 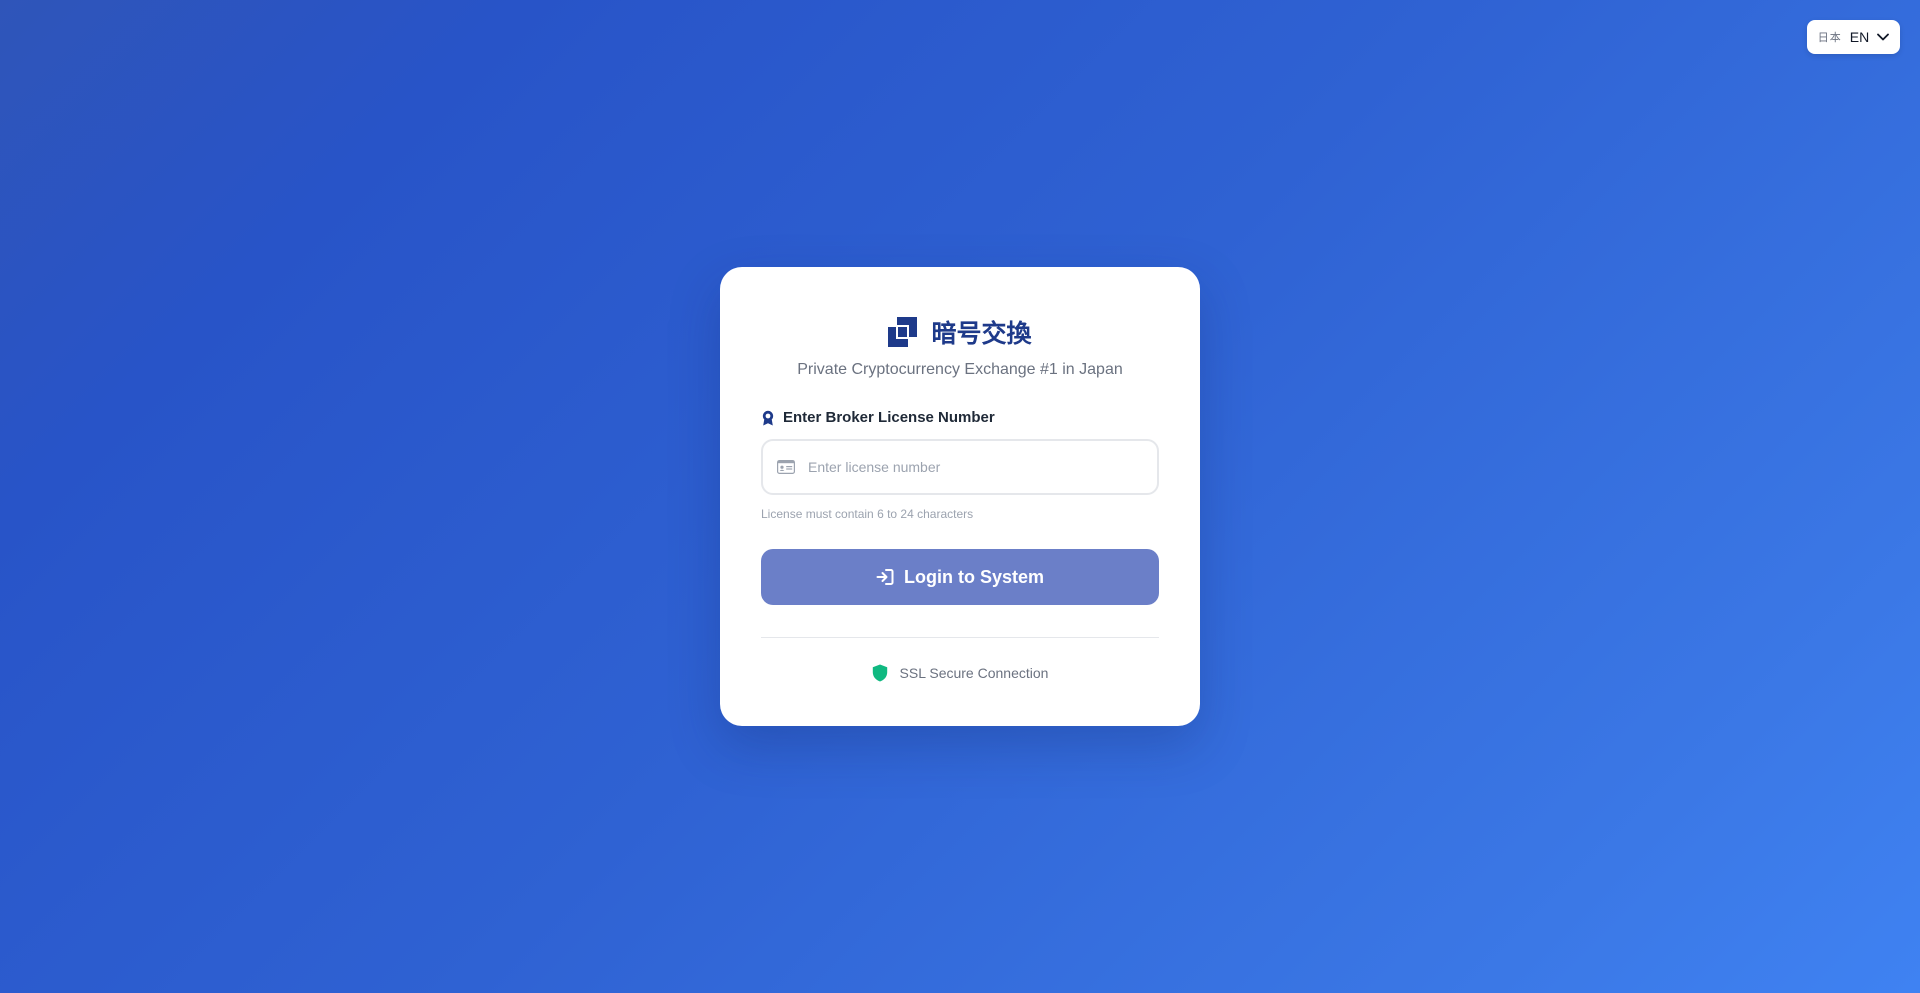 I want to click on license-hint: License must contain 6 to 24 characters, so click(x=867, y=514).